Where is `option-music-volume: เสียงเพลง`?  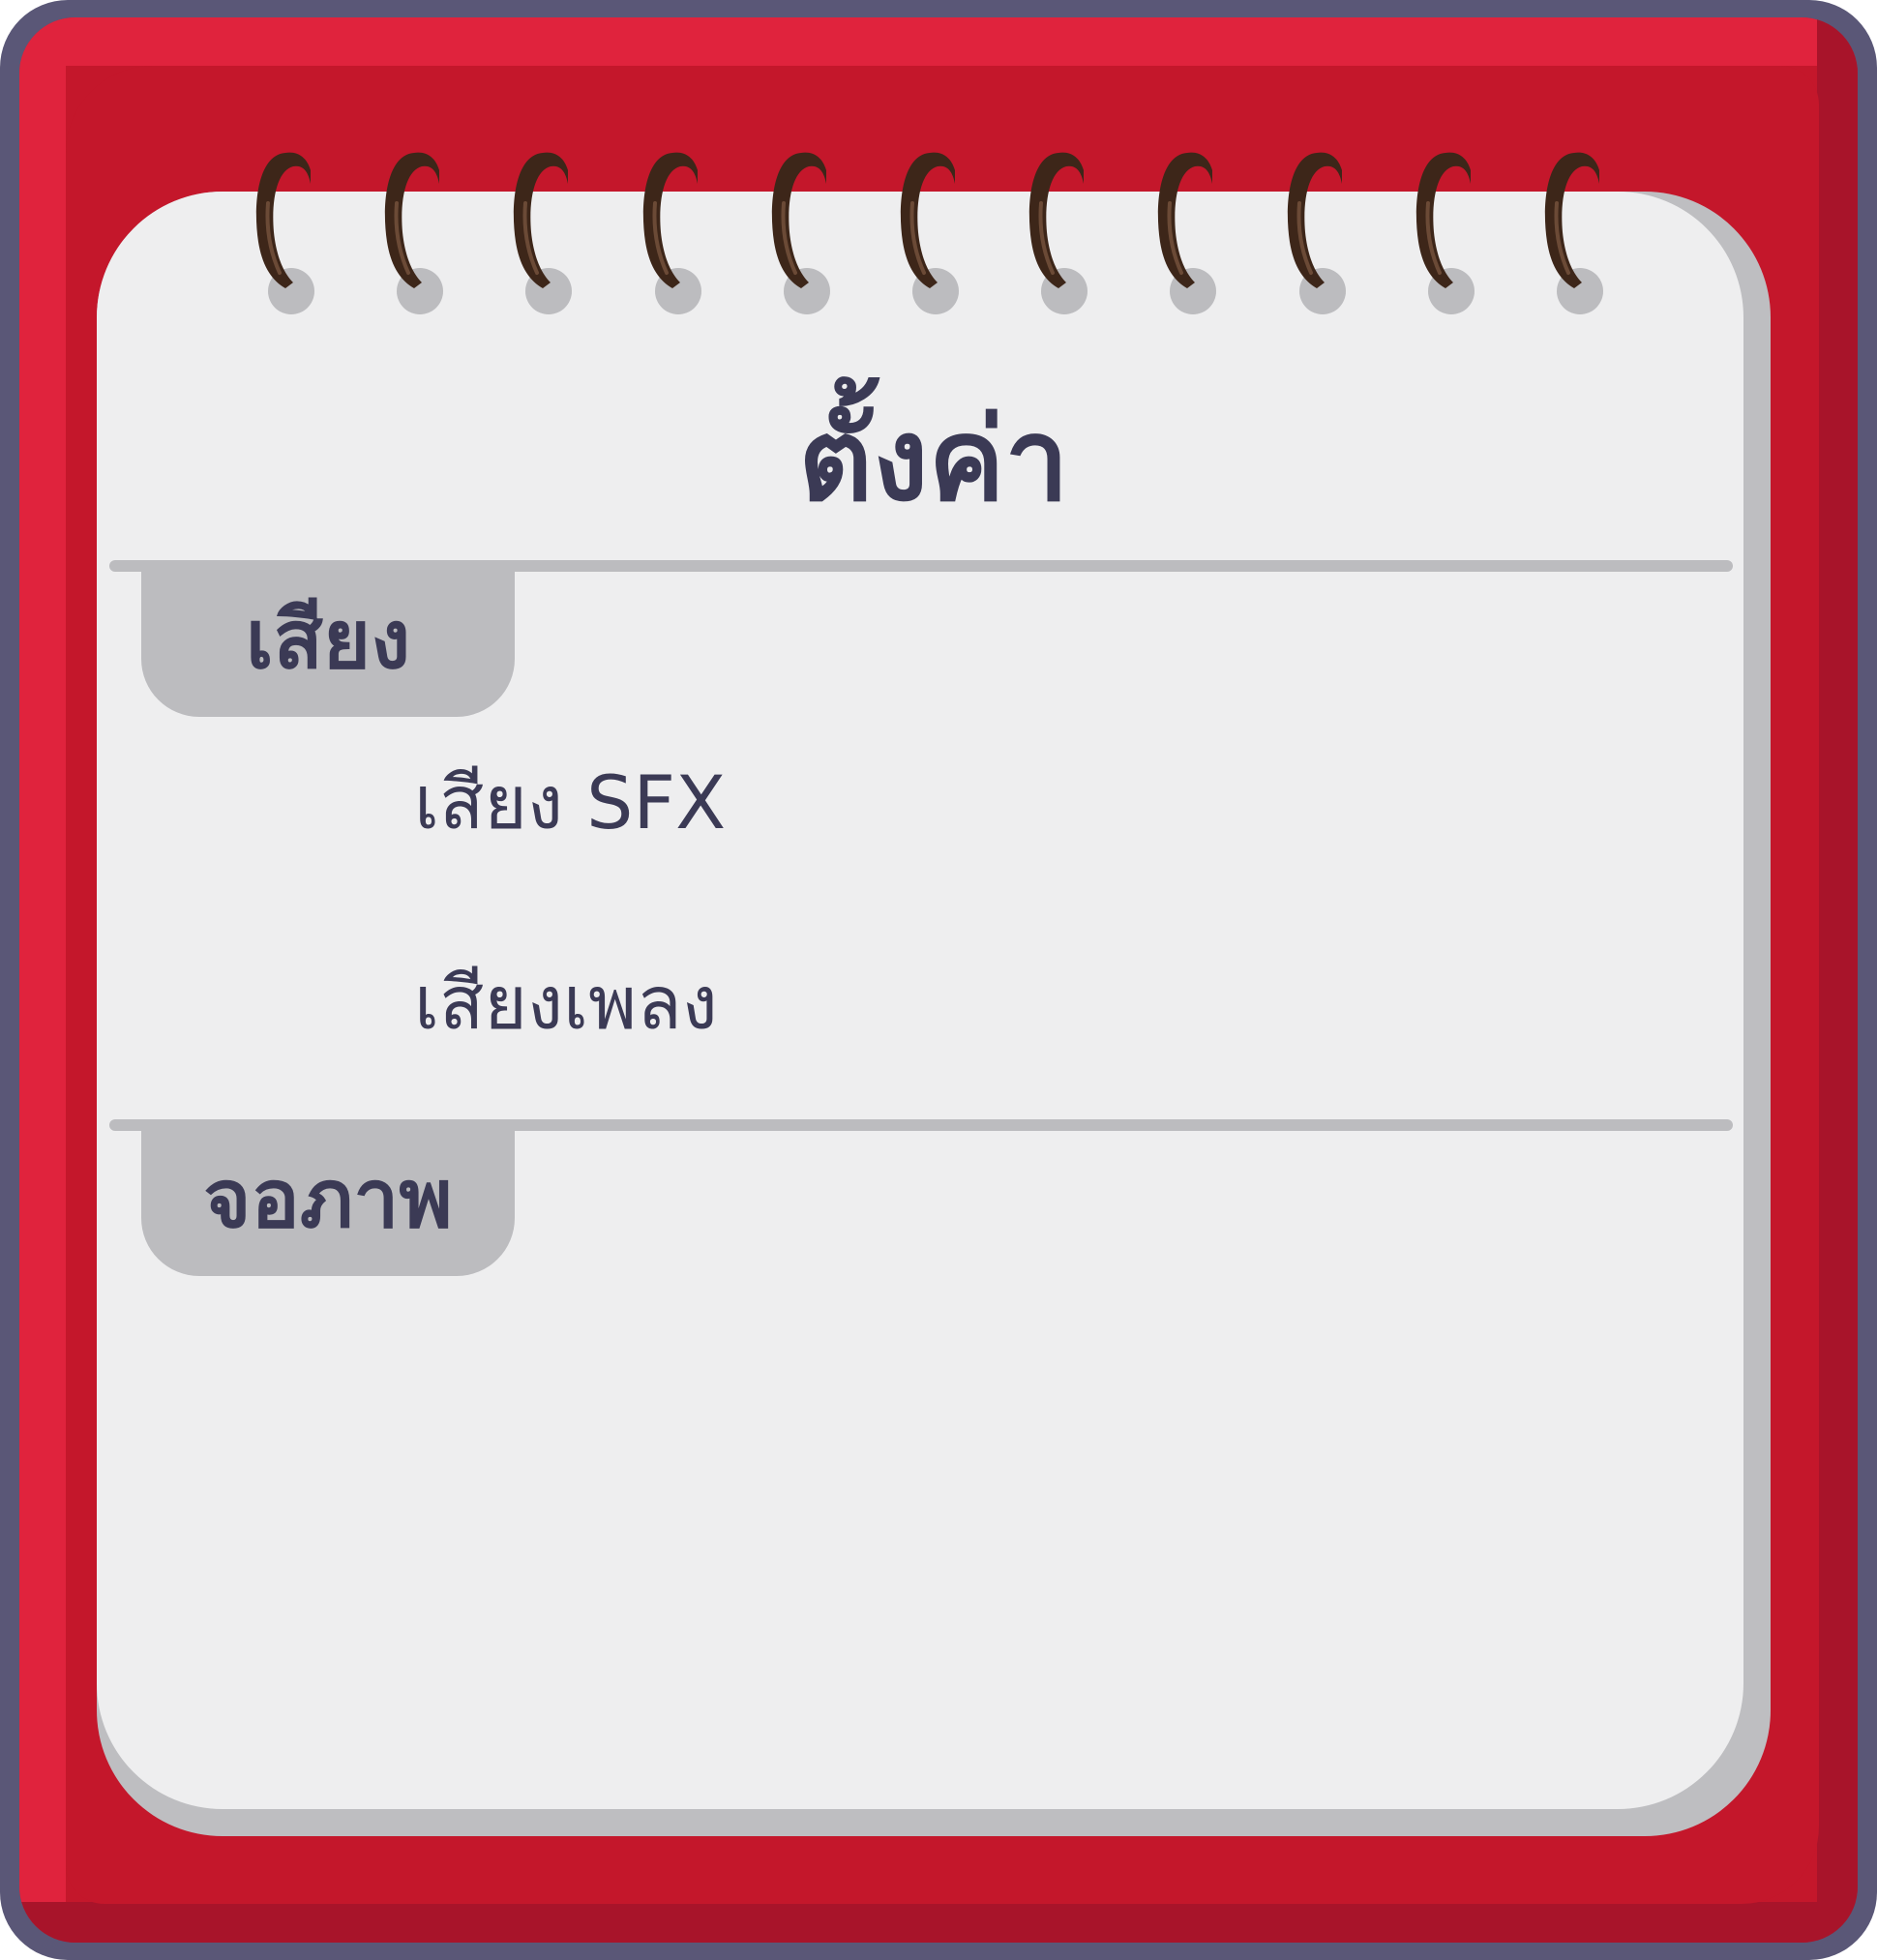
option-music-volume: เสียงเพลง is located at coordinates (566, 1004).